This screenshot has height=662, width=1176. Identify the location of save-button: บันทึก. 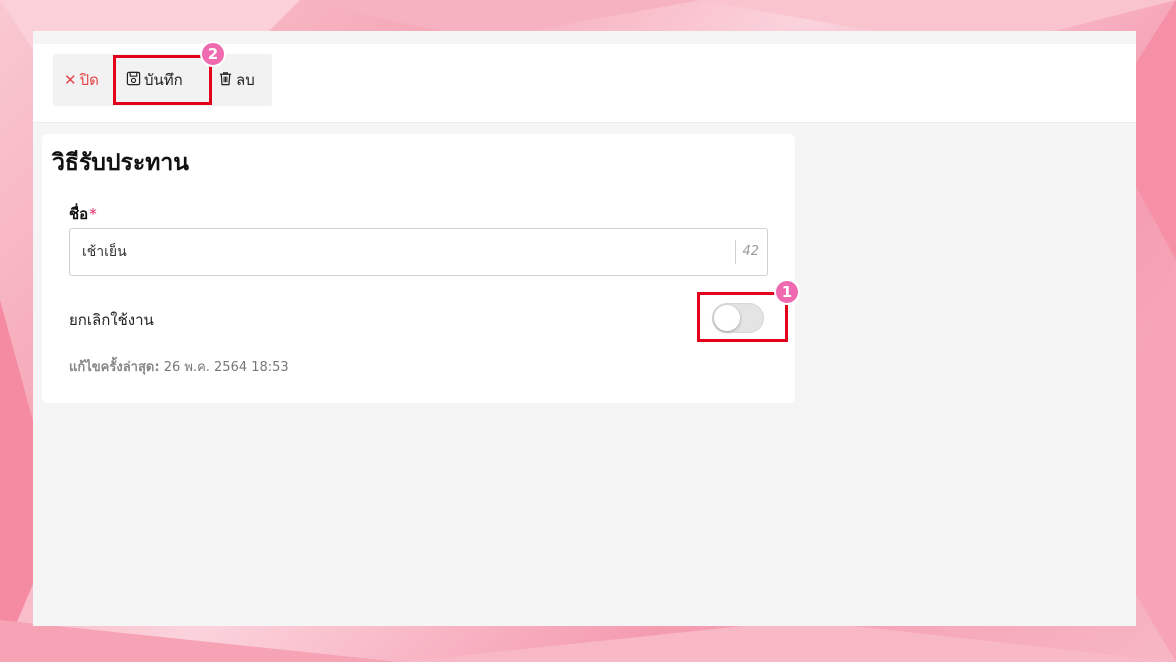
(163, 80).